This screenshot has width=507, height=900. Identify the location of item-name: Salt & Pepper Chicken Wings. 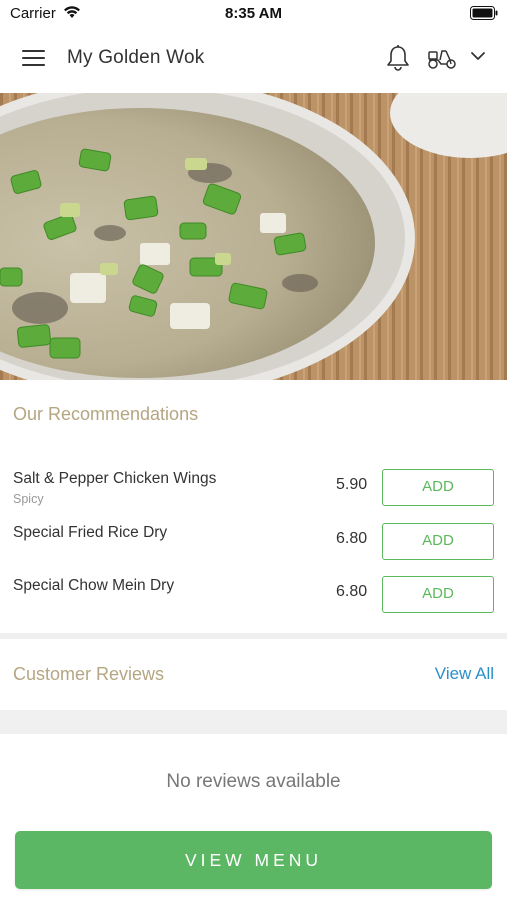
(115, 478).